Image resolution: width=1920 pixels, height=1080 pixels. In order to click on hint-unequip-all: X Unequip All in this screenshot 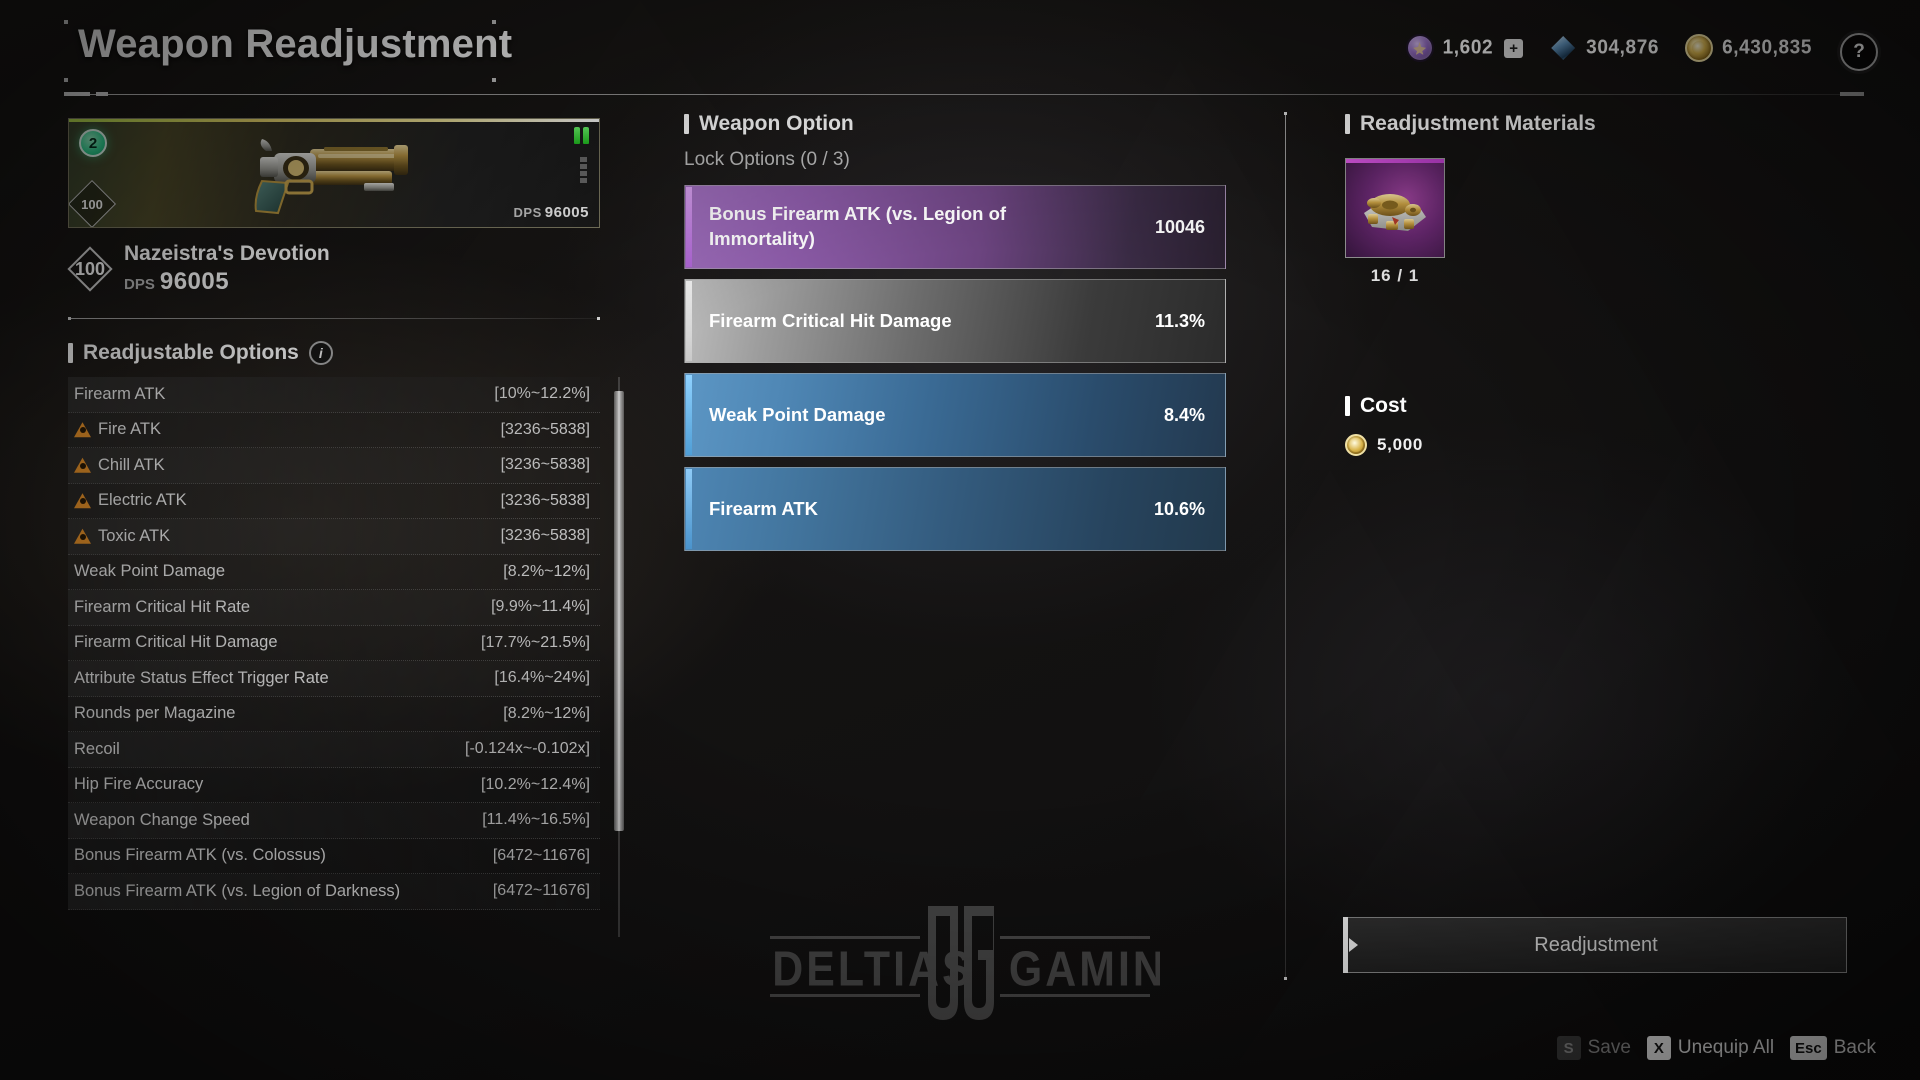, I will do `click(1710, 1048)`.